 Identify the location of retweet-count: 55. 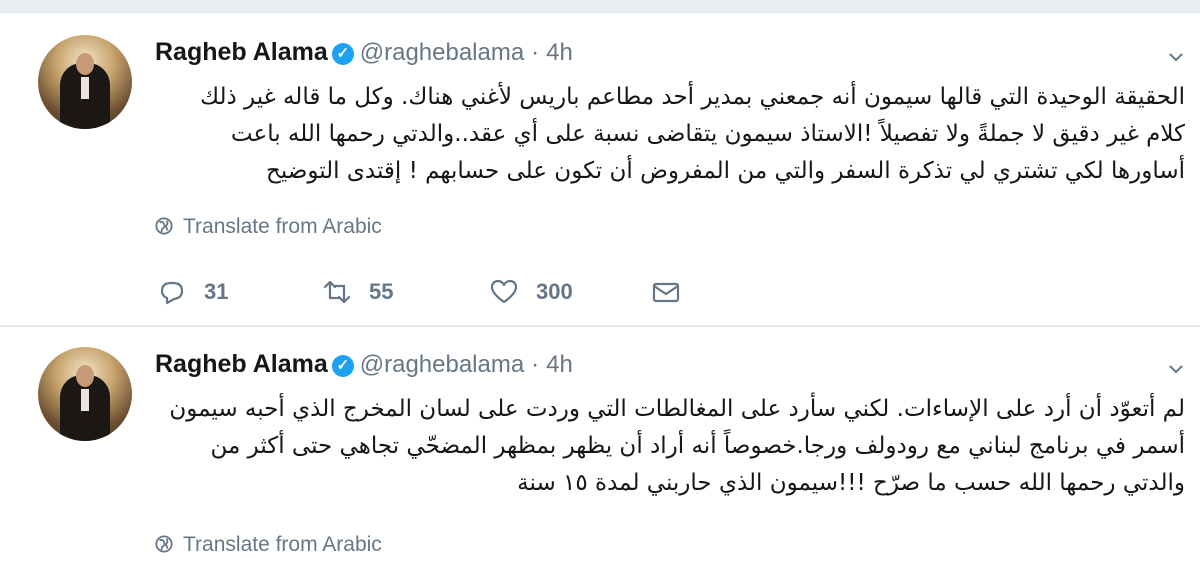
(381, 291).